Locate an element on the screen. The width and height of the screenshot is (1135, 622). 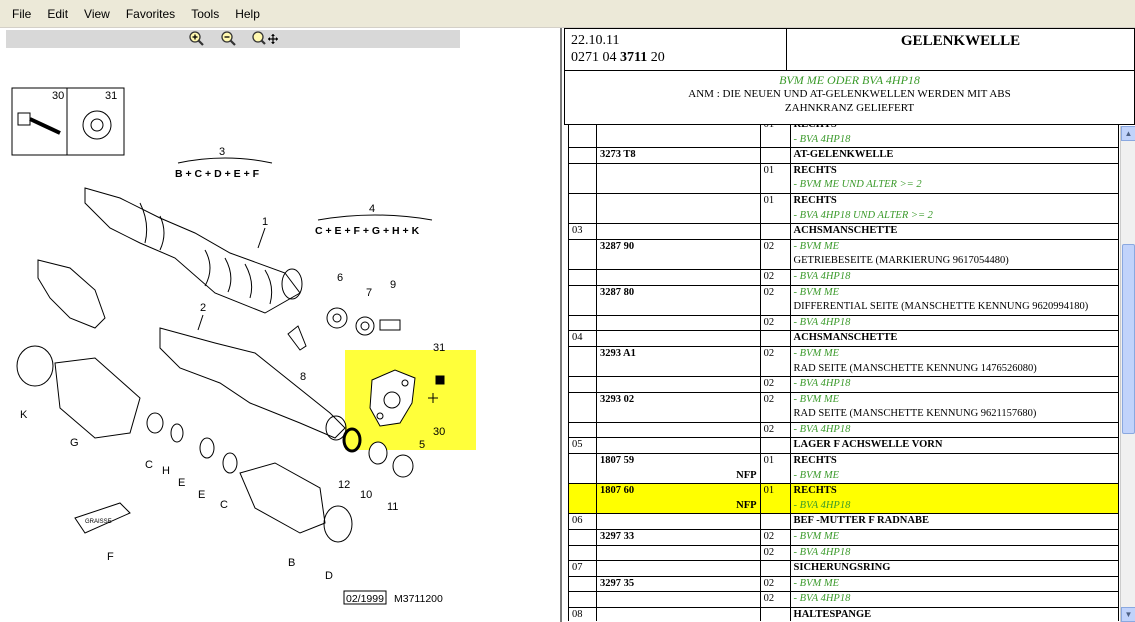
table-row: 3297 35 02- BVM ME is located at coordinates (843, 584).